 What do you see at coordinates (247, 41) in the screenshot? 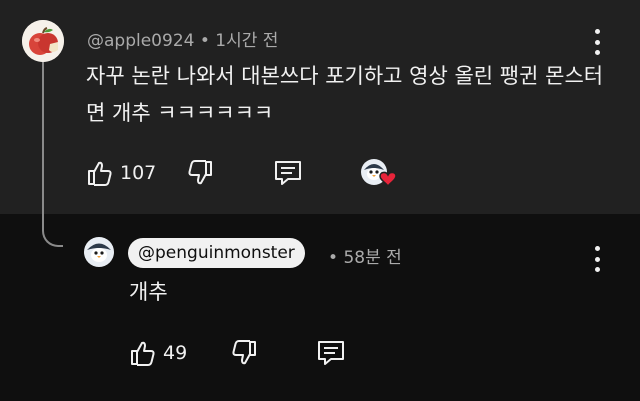
I see `comment-time: 1시간 전` at bounding box center [247, 41].